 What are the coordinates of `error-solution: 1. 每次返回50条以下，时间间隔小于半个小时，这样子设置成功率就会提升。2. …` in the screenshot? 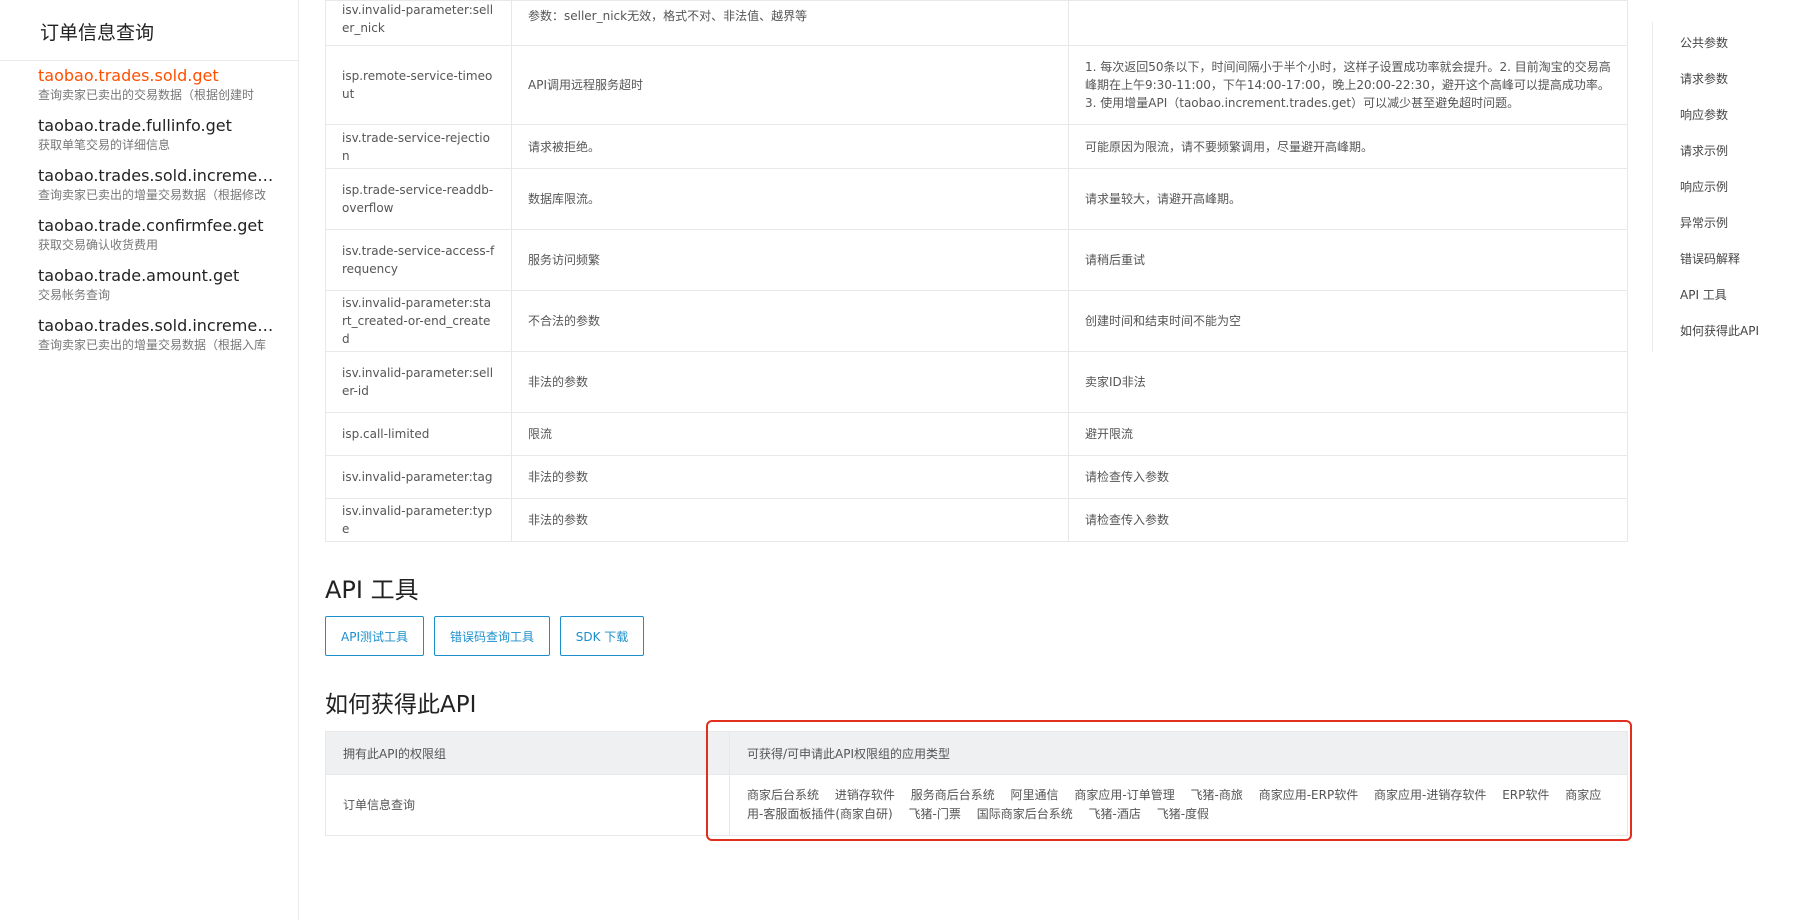 It's located at (1348, 85).